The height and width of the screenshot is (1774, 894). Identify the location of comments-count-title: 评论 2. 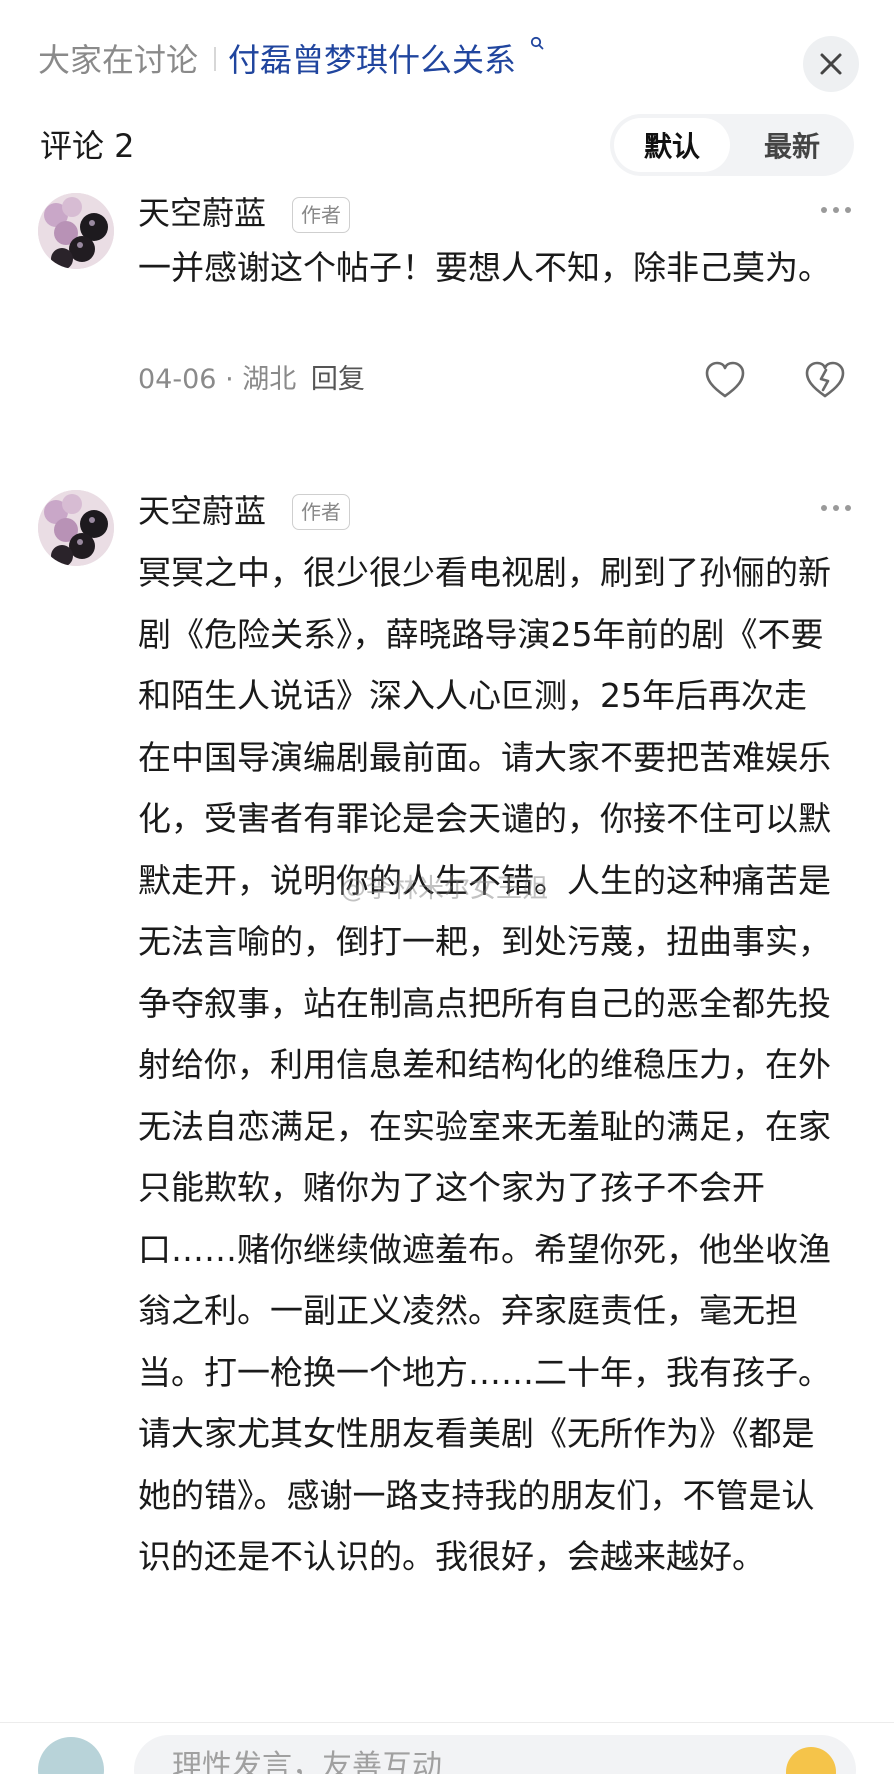
(87, 146).